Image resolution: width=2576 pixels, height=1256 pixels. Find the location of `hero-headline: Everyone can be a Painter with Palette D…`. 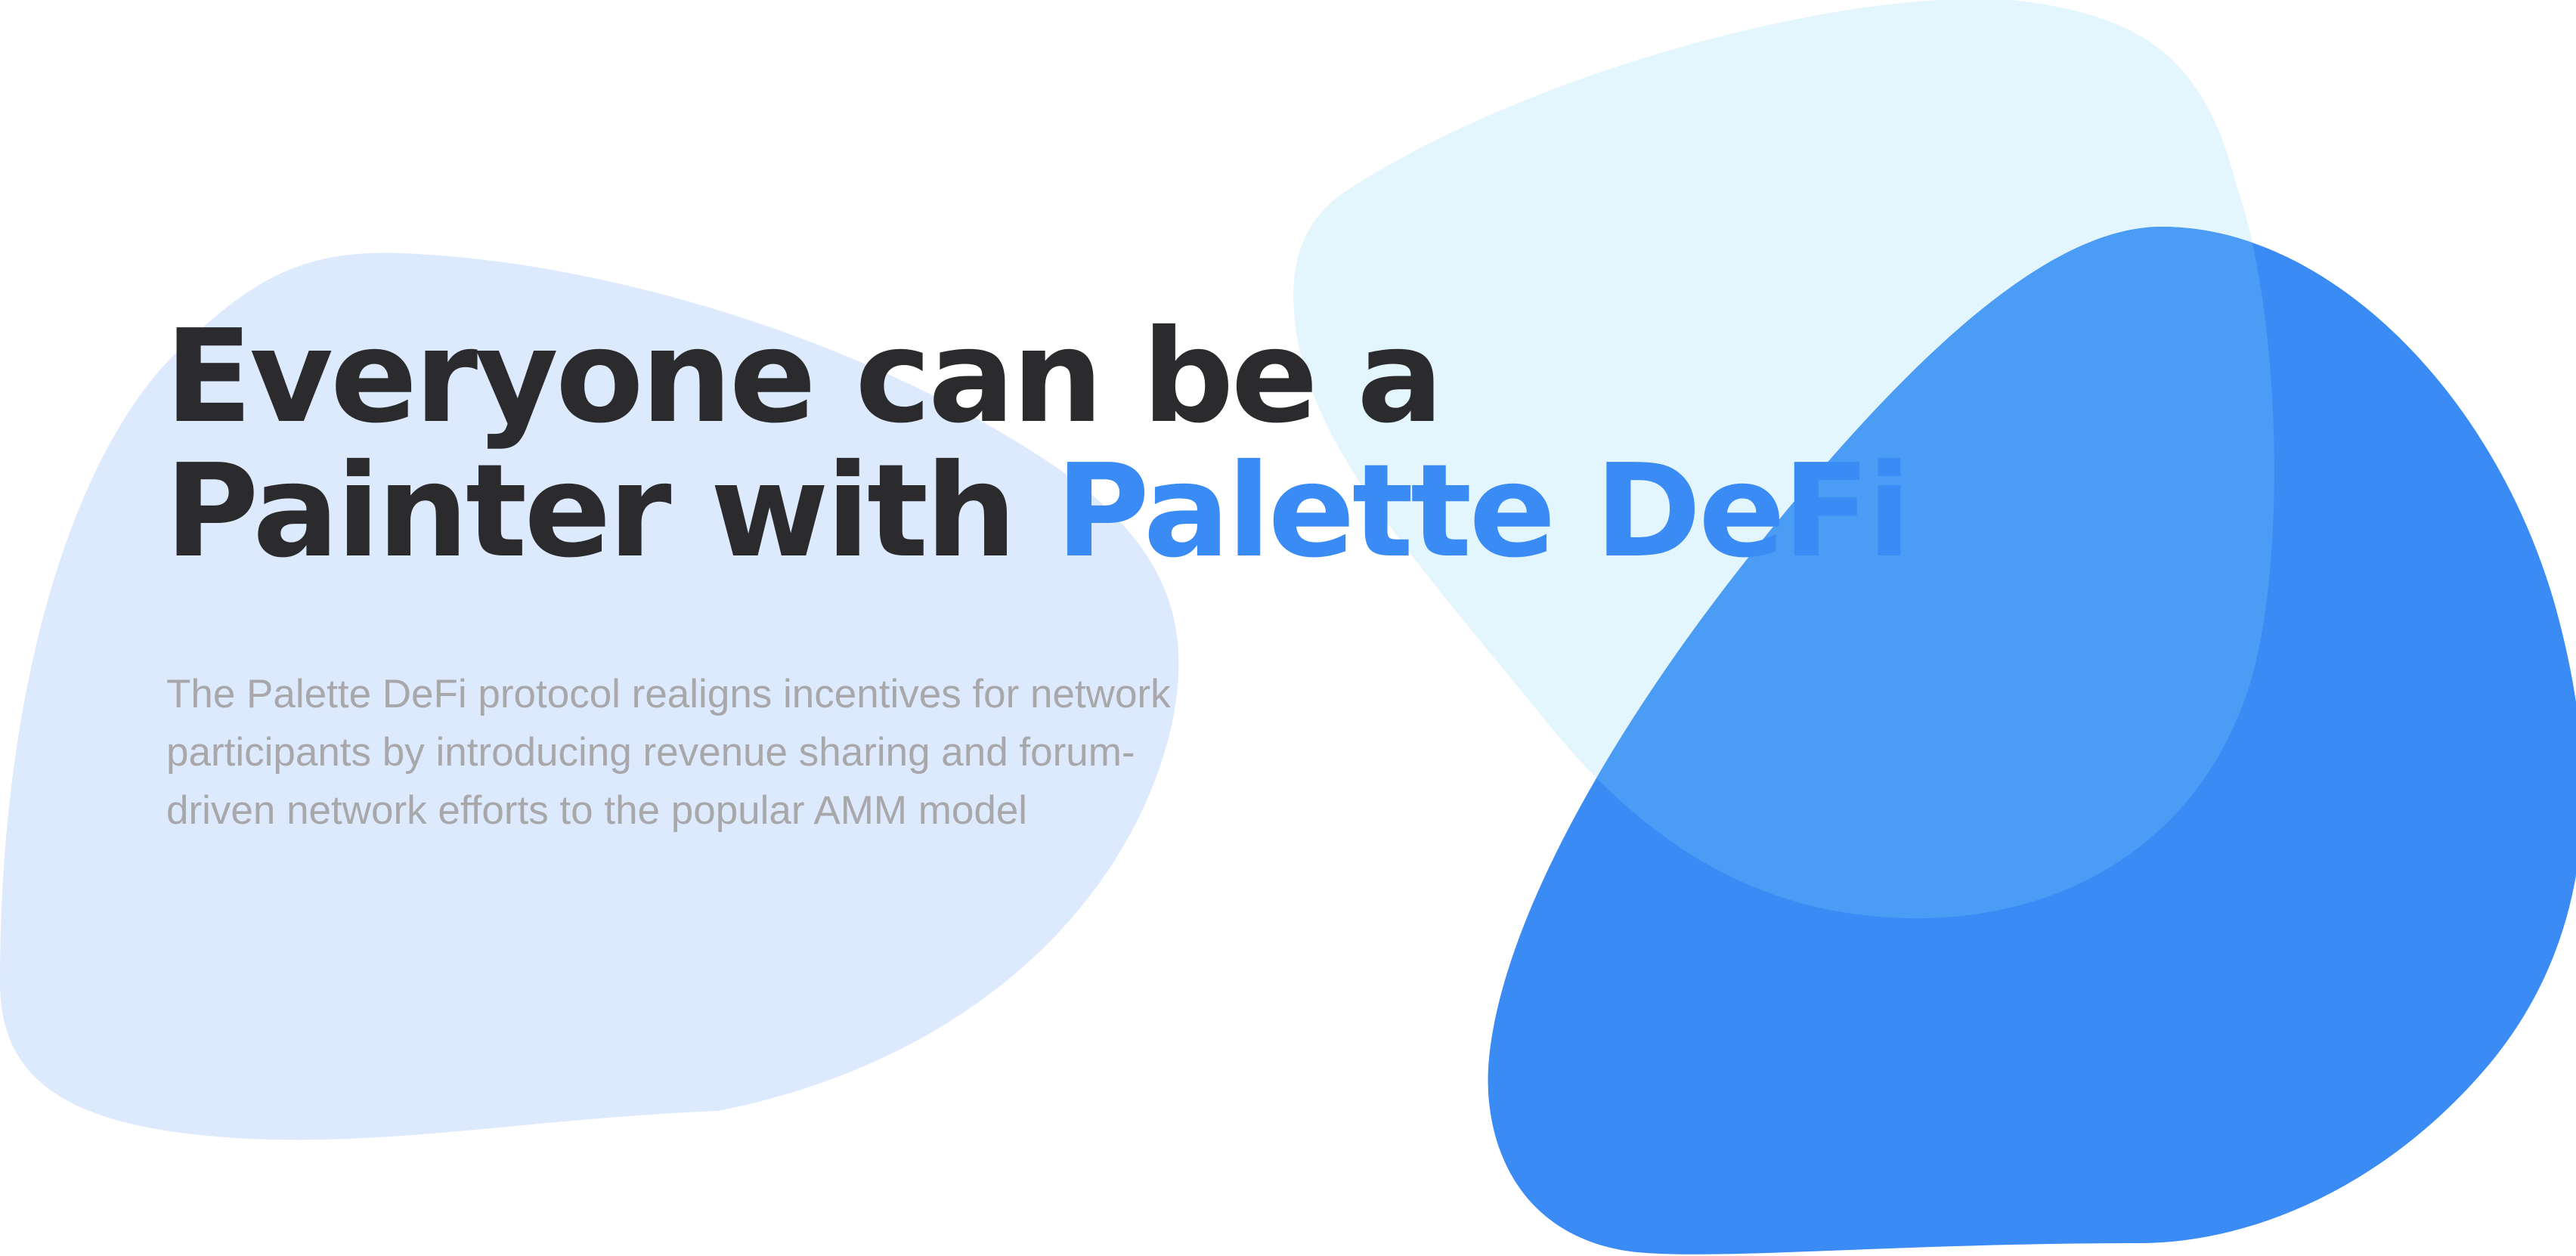

hero-headline: Everyone can be a Painter with Palette D… is located at coordinates (1038, 441).